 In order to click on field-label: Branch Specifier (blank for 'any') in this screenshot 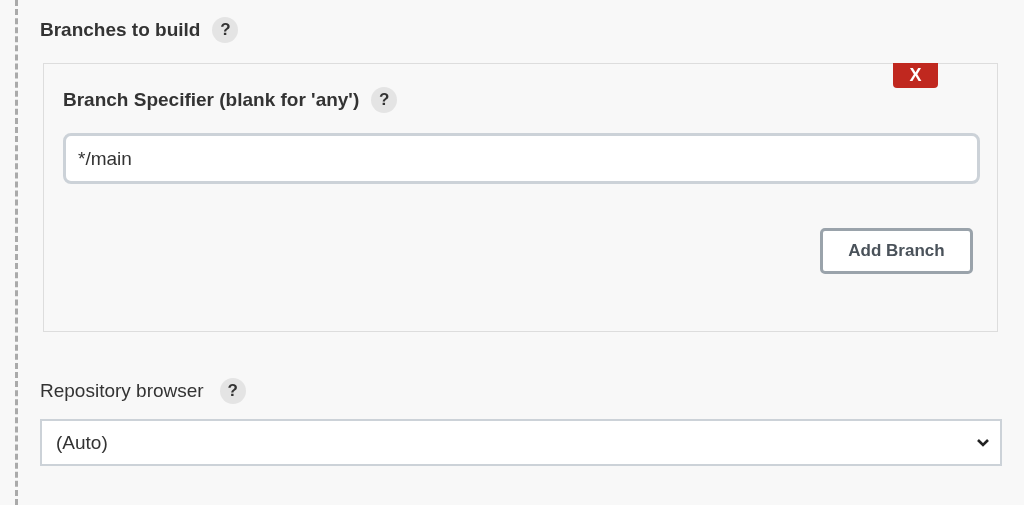, I will do `click(211, 100)`.